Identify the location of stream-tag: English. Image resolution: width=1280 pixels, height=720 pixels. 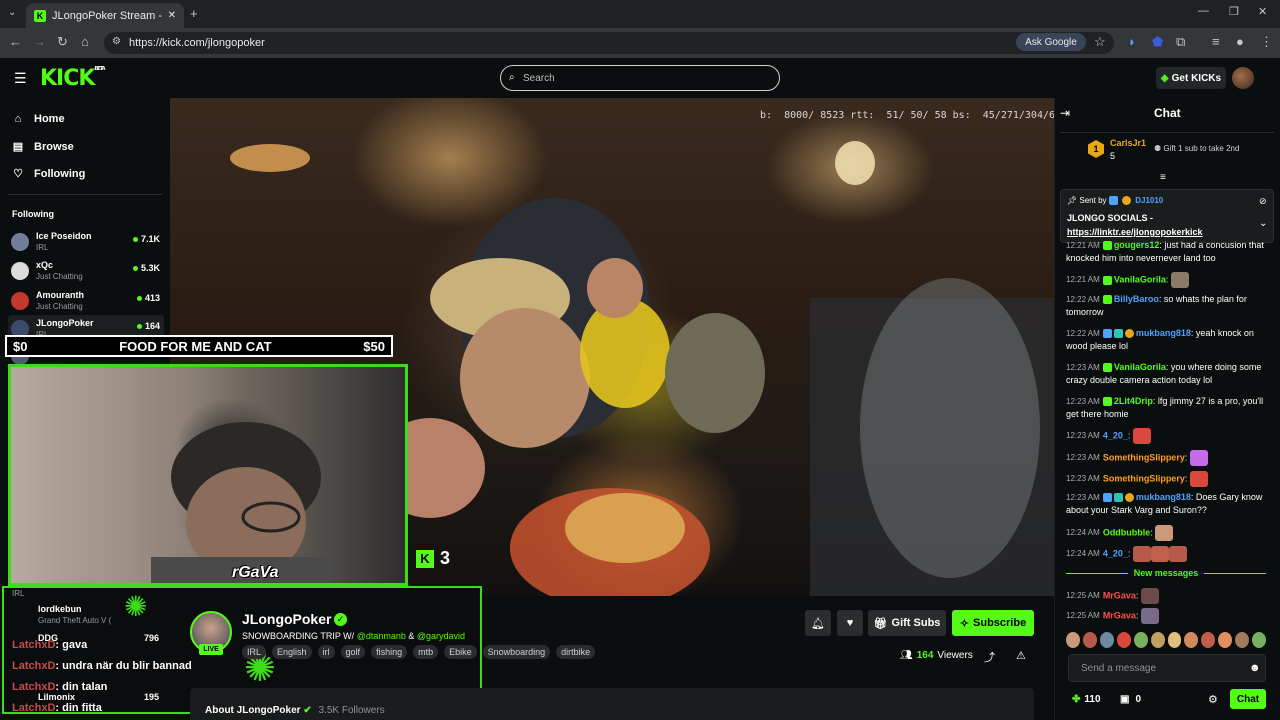
(292, 652).